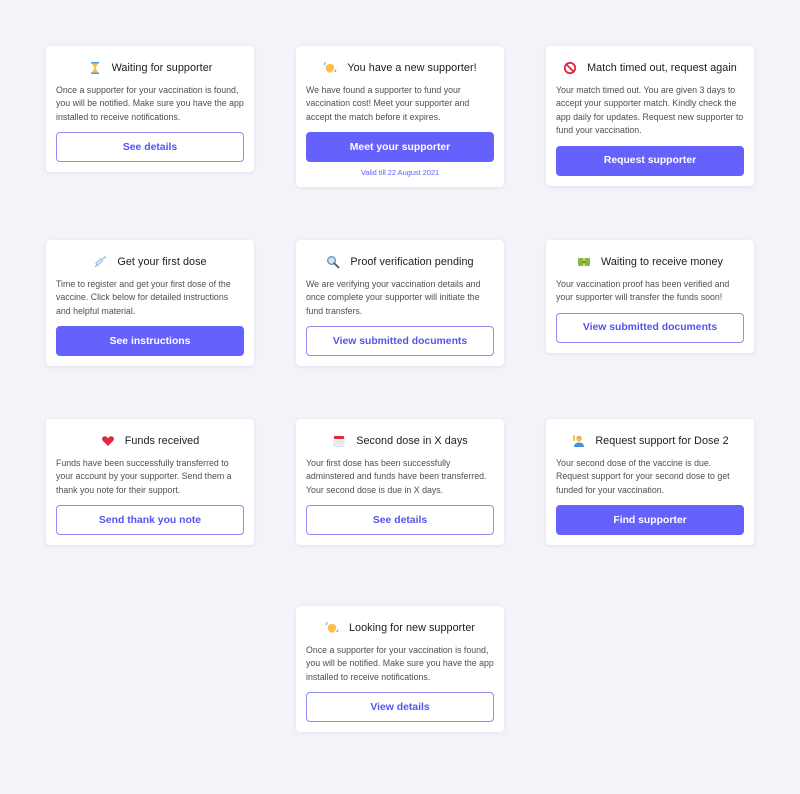  What do you see at coordinates (333, 262) in the screenshot?
I see `magnifier-icon` at bounding box center [333, 262].